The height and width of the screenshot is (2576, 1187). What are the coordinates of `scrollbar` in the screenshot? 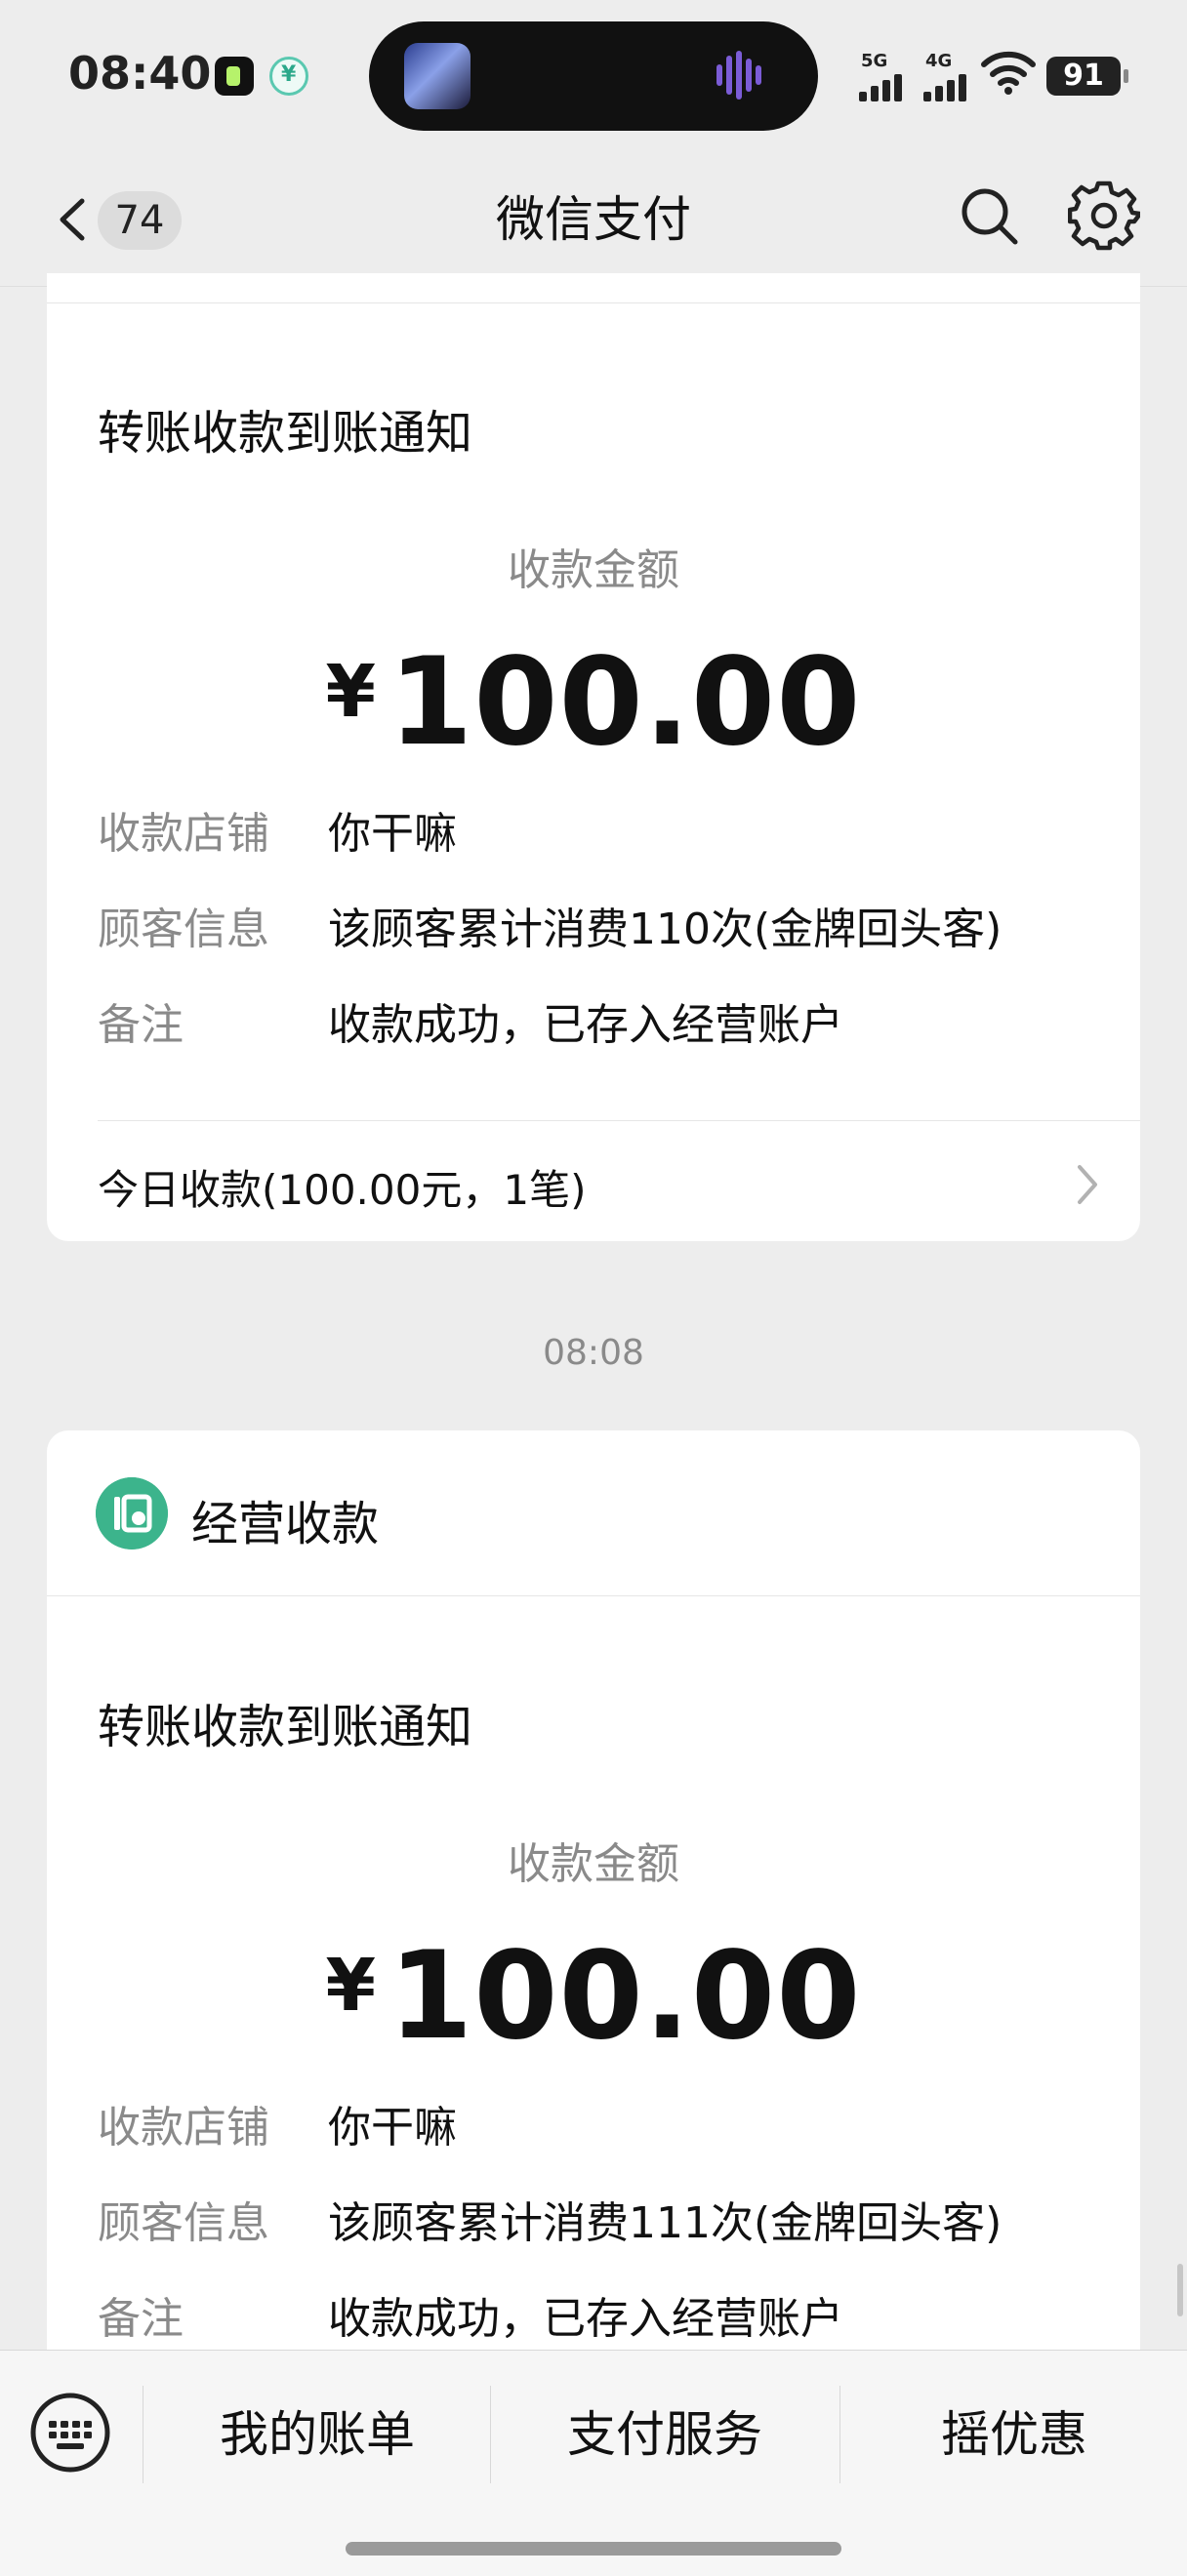 It's located at (1180, 2290).